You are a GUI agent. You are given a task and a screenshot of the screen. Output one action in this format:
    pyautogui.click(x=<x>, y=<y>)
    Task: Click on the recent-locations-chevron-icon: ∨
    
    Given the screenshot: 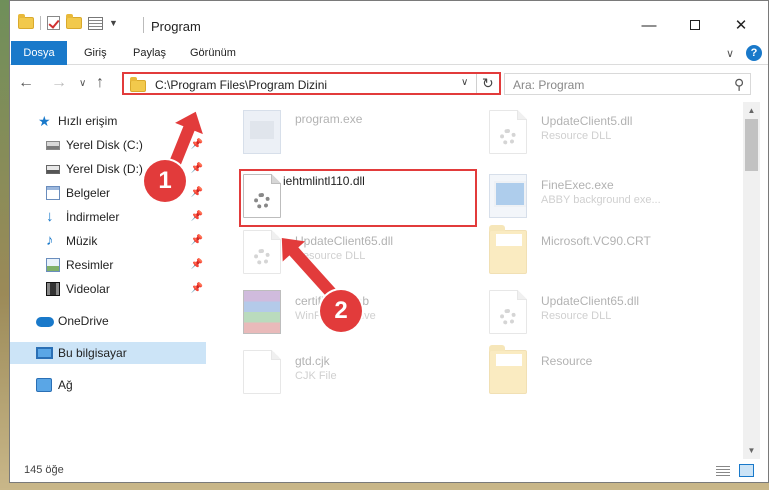 What is the action you would take?
    pyautogui.click(x=82, y=83)
    